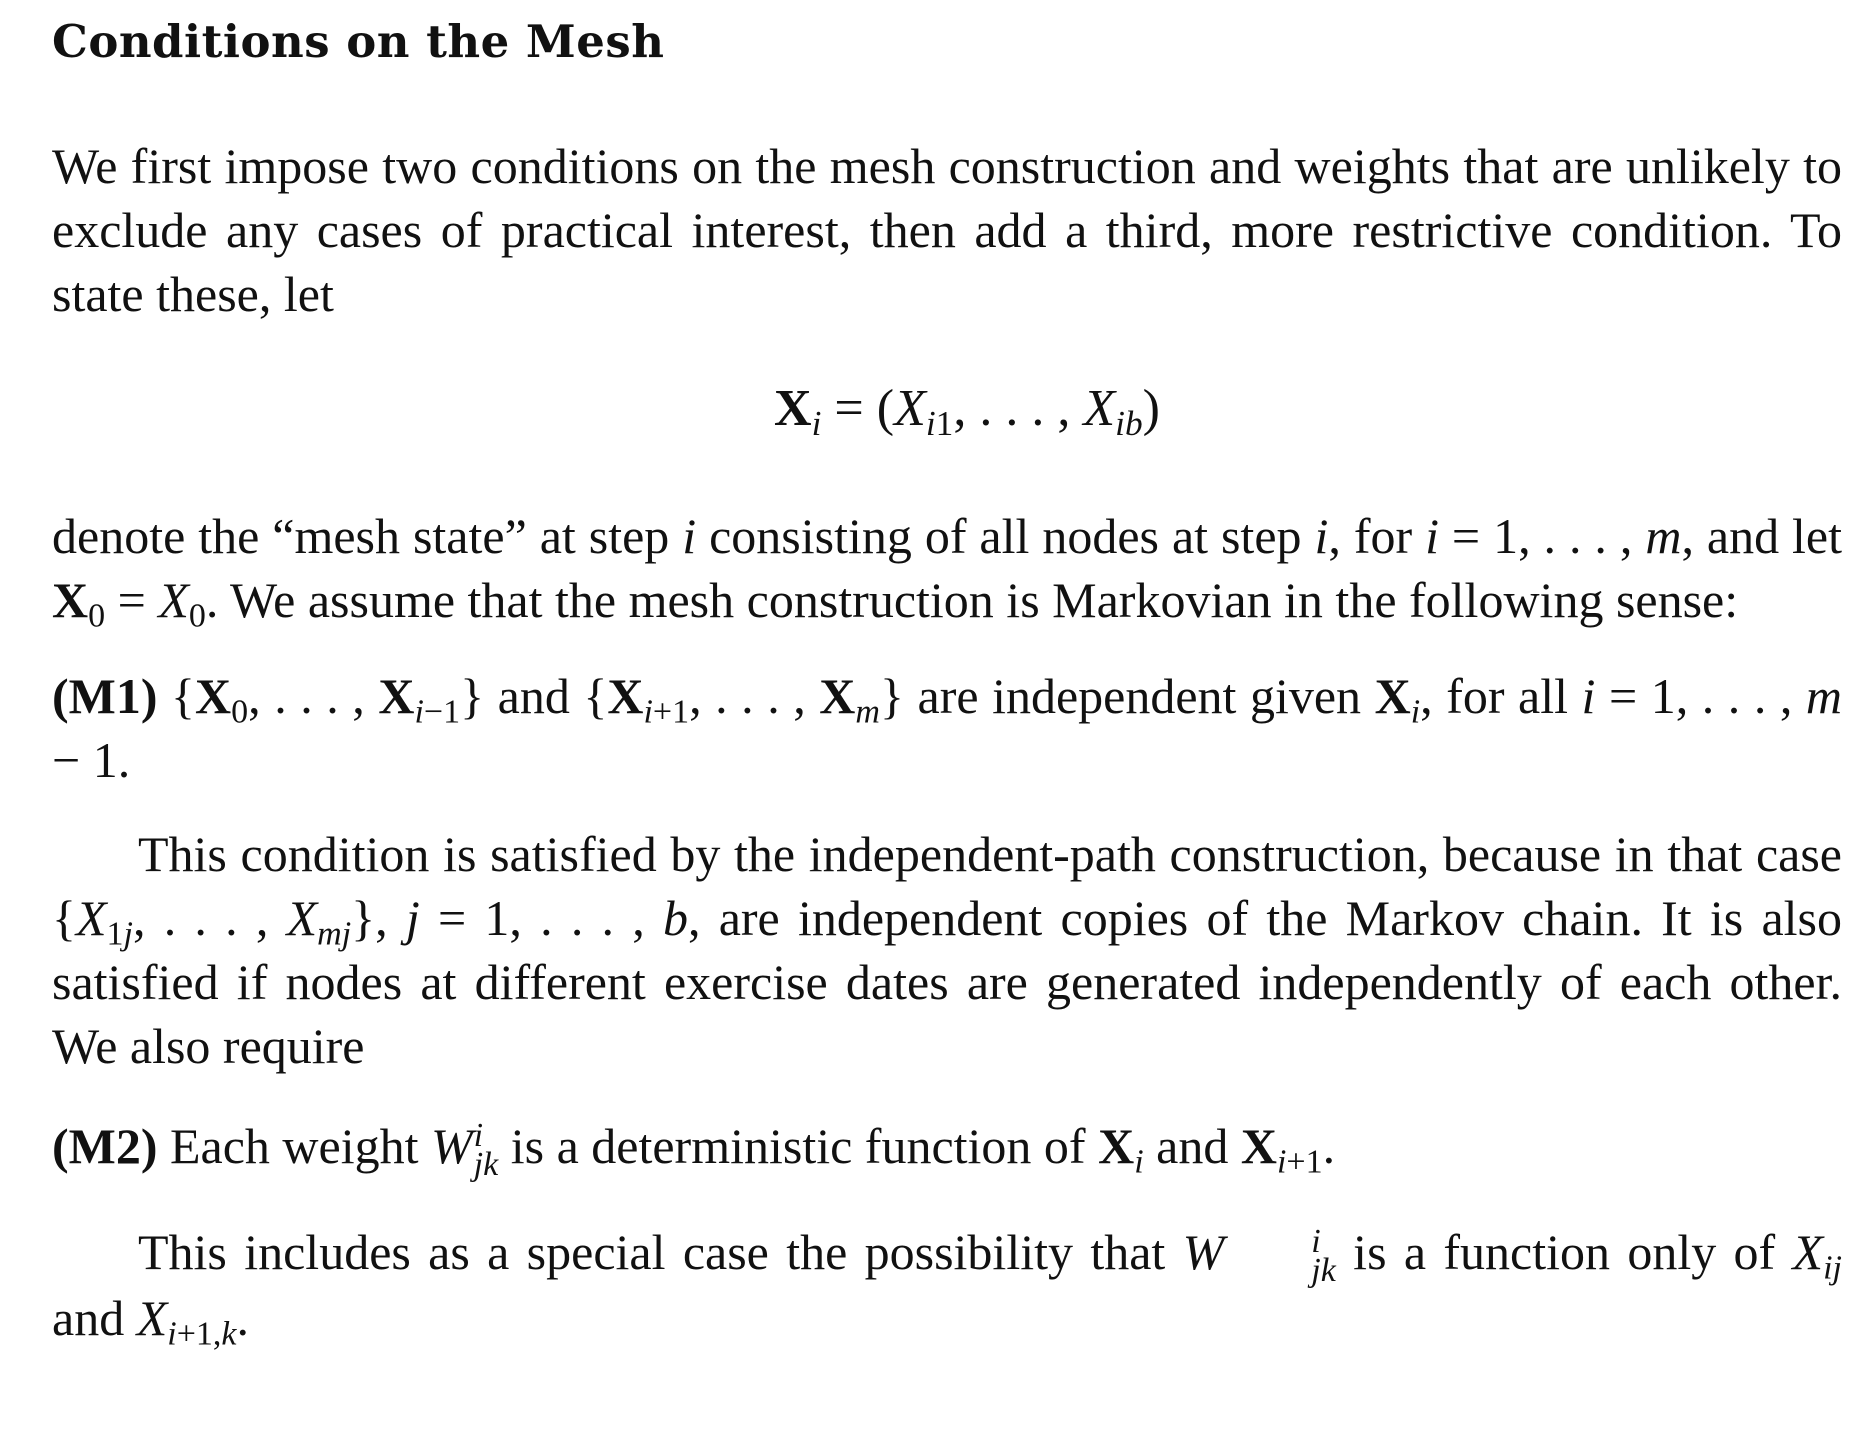  What do you see at coordinates (967, 411) in the screenshot?
I see `mesh-state-equation: Xi = (Xi1, . . . , Xib)` at bounding box center [967, 411].